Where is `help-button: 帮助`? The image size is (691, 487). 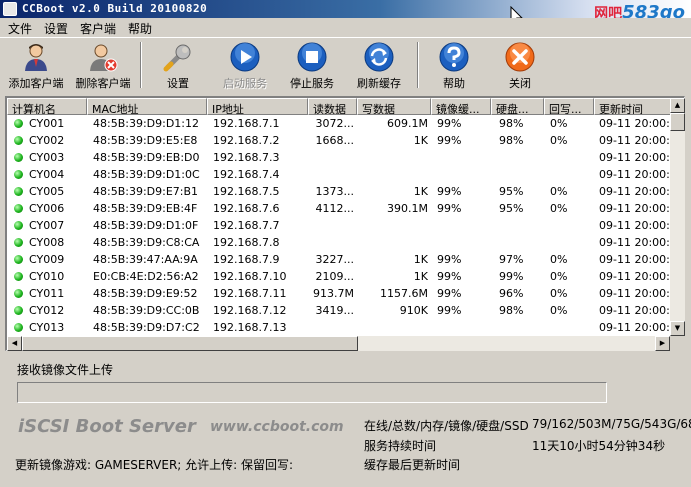
help-button: 帮助 is located at coordinates (454, 66).